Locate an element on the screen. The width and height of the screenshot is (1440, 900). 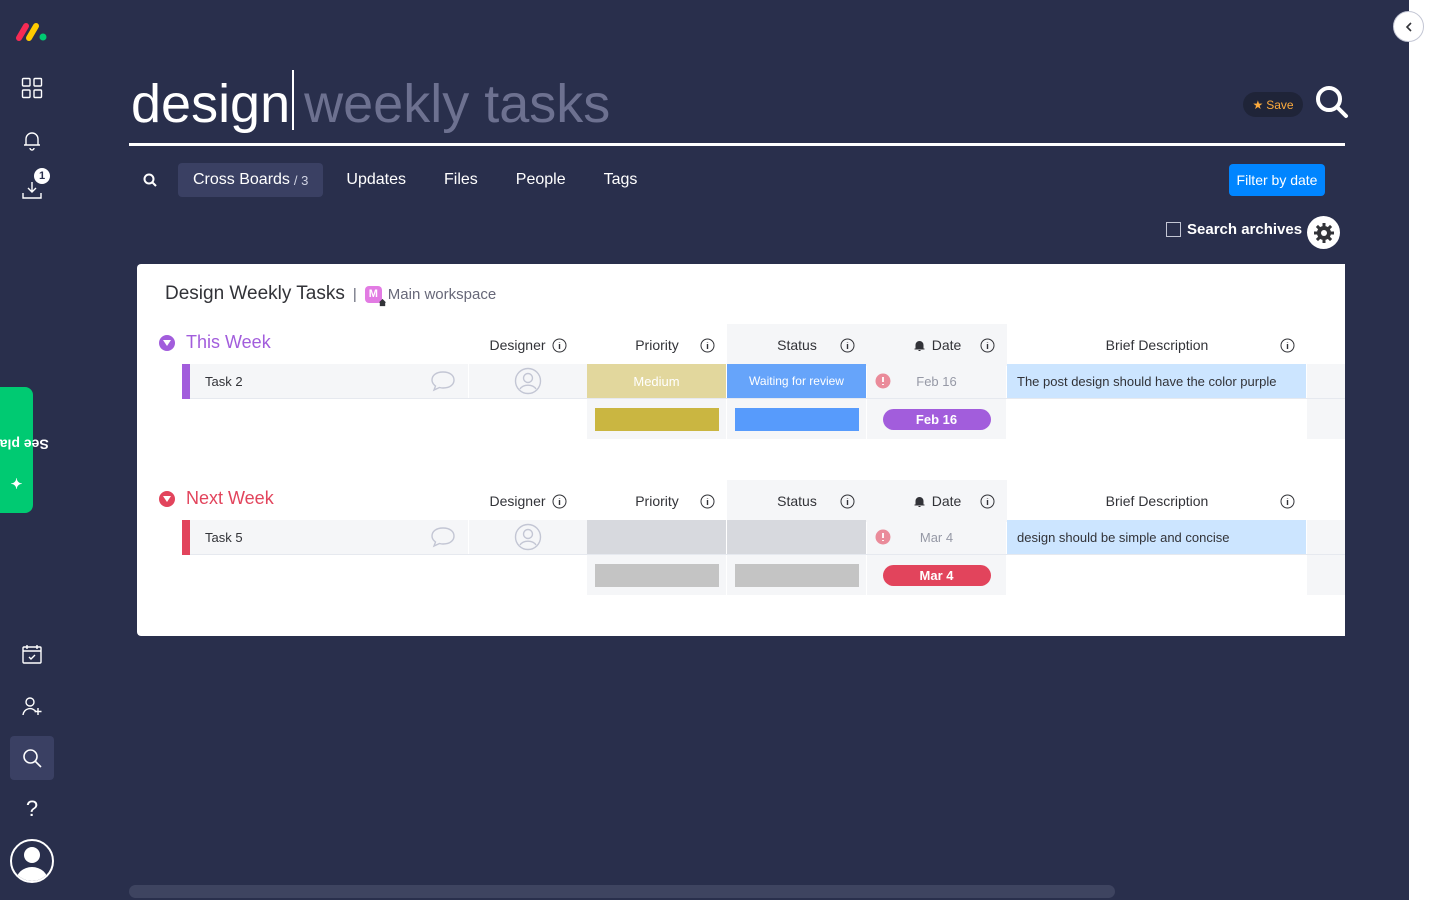
collapse-panel-button is located at coordinates (1408, 26).